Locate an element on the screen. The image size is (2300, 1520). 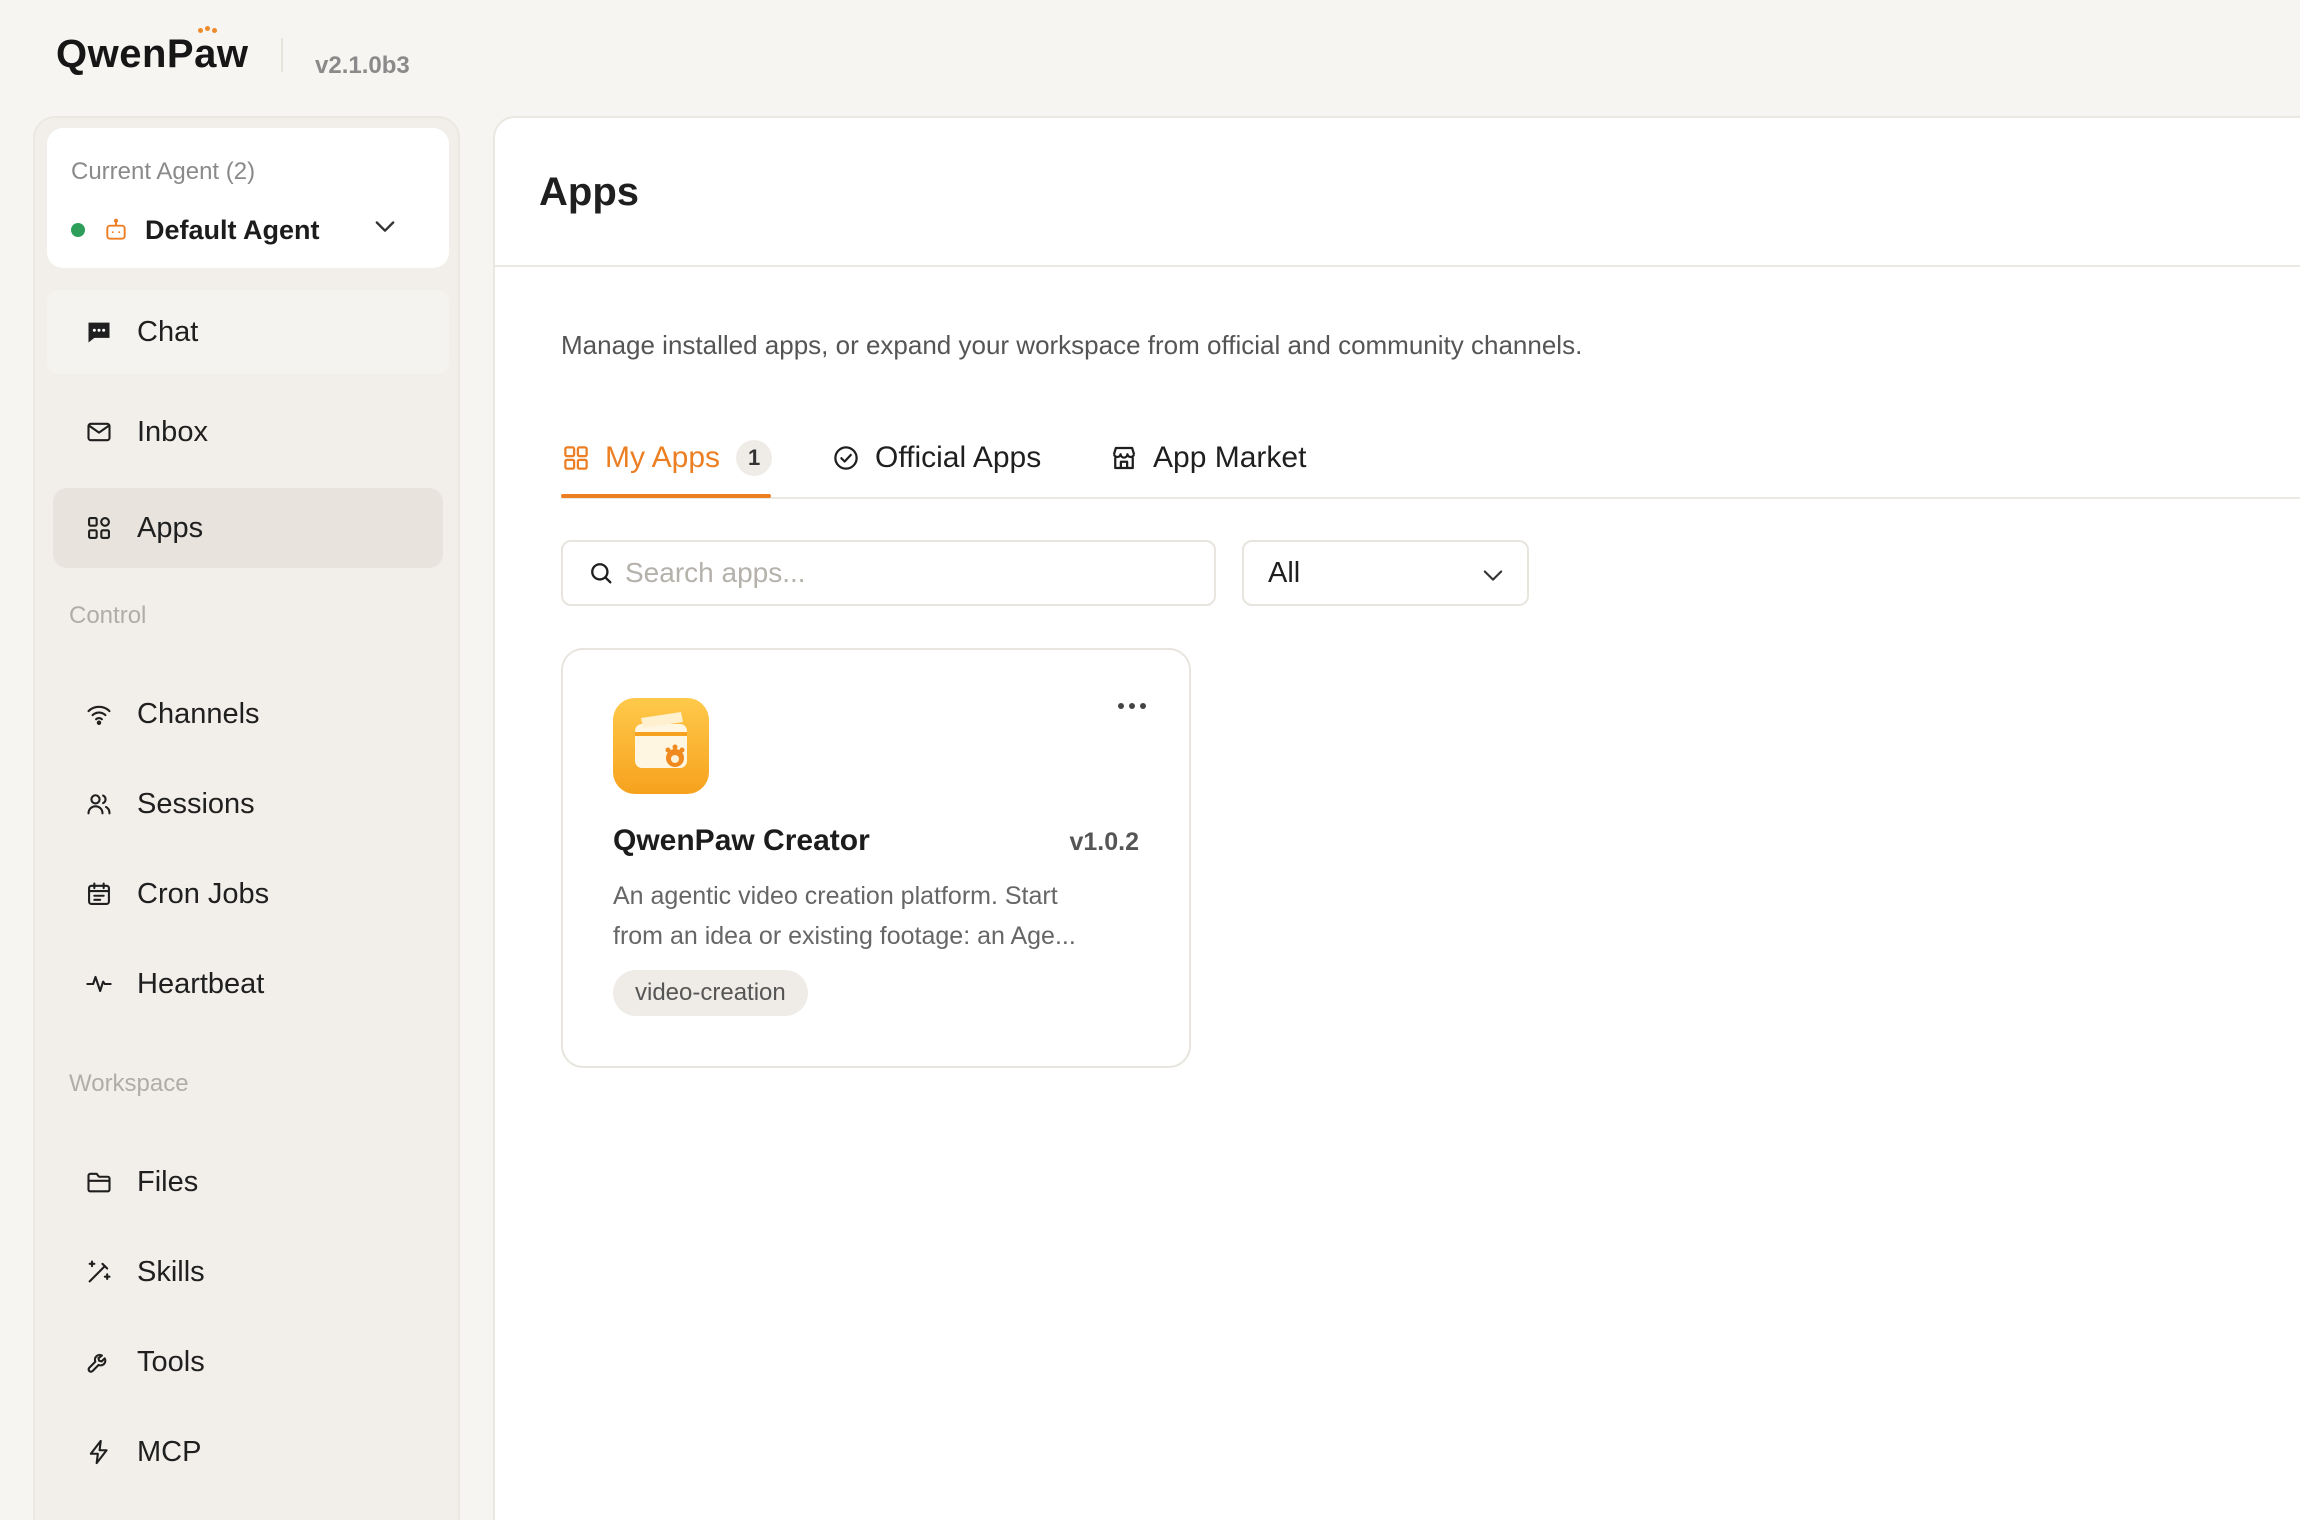
lightning-icon is located at coordinates (98, 1452).